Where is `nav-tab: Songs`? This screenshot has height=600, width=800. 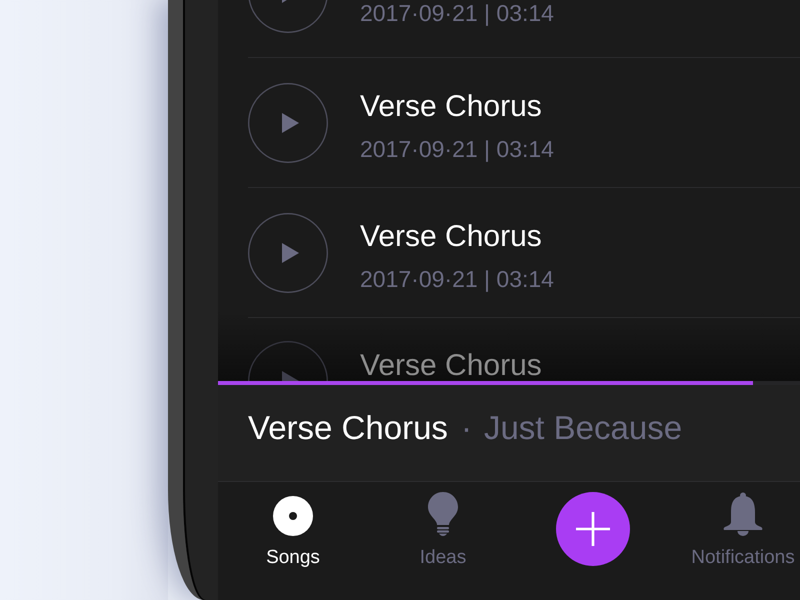 nav-tab: Songs is located at coordinates (293, 531).